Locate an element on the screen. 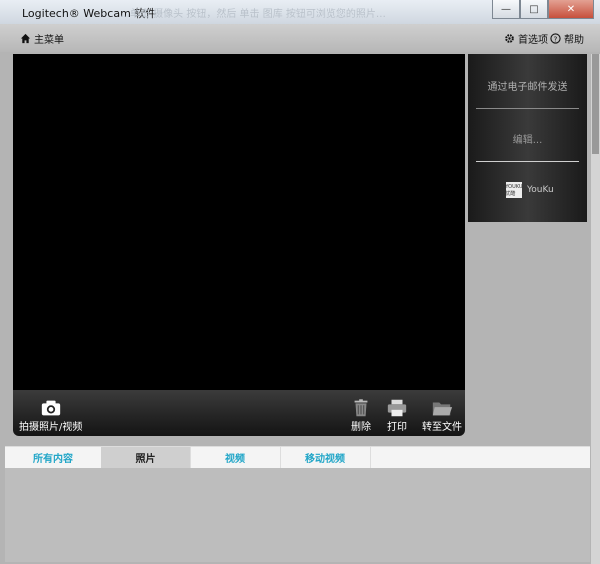  menu-bar: 主菜单 首选项 ? 帮助 is located at coordinates (300, 38).